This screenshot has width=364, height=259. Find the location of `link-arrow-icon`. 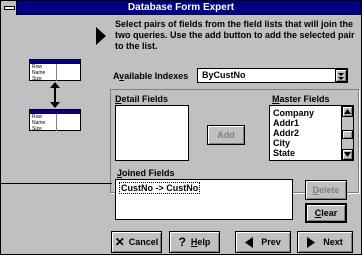

link-arrow-icon is located at coordinates (55, 95).